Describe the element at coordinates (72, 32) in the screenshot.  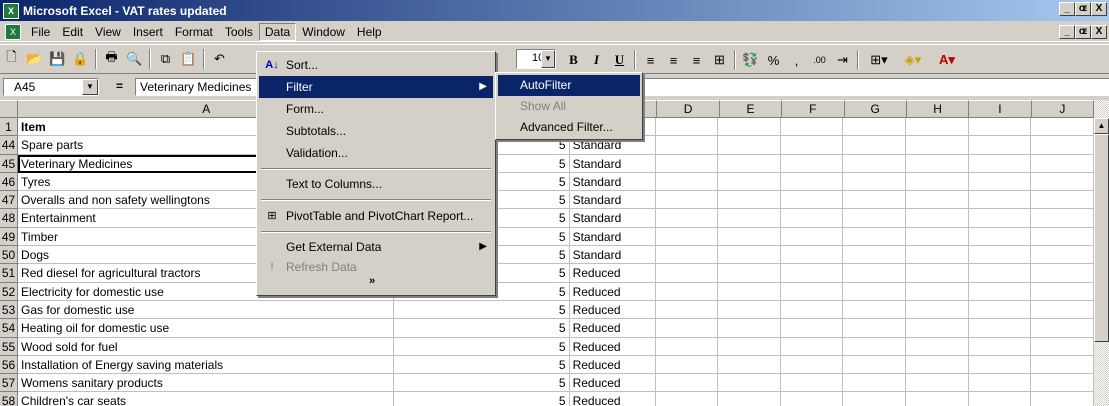
I see `menu-edit: Edit` at that location.